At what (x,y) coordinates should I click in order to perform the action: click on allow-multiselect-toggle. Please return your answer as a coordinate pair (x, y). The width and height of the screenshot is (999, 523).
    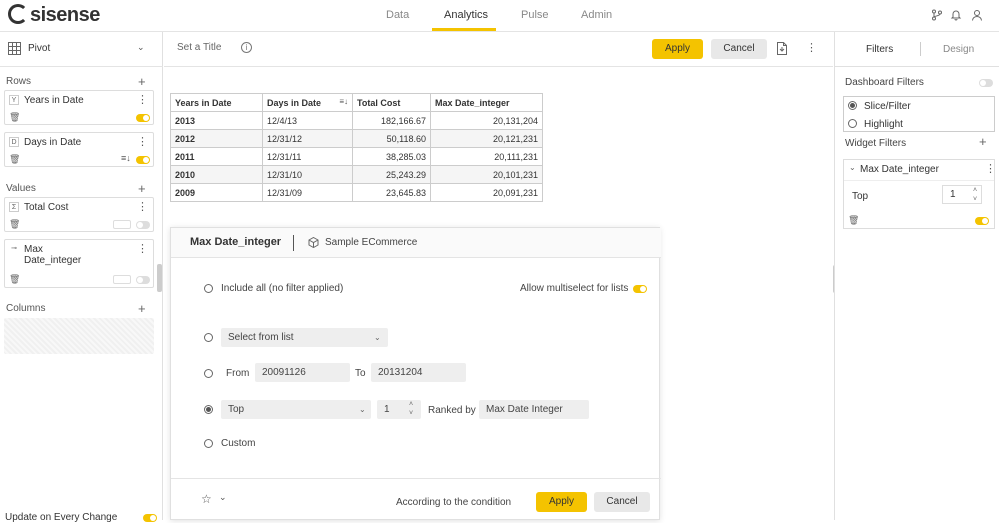
    Looking at the image, I should click on (640, 289).